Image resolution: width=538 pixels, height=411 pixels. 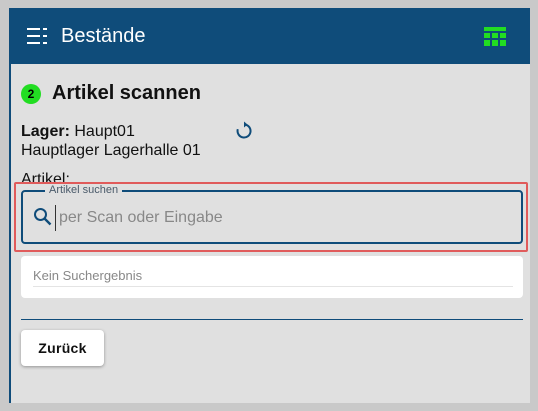 I want to click on search-results-card: Kein Suchergebnis, so click(x=272, y=277).